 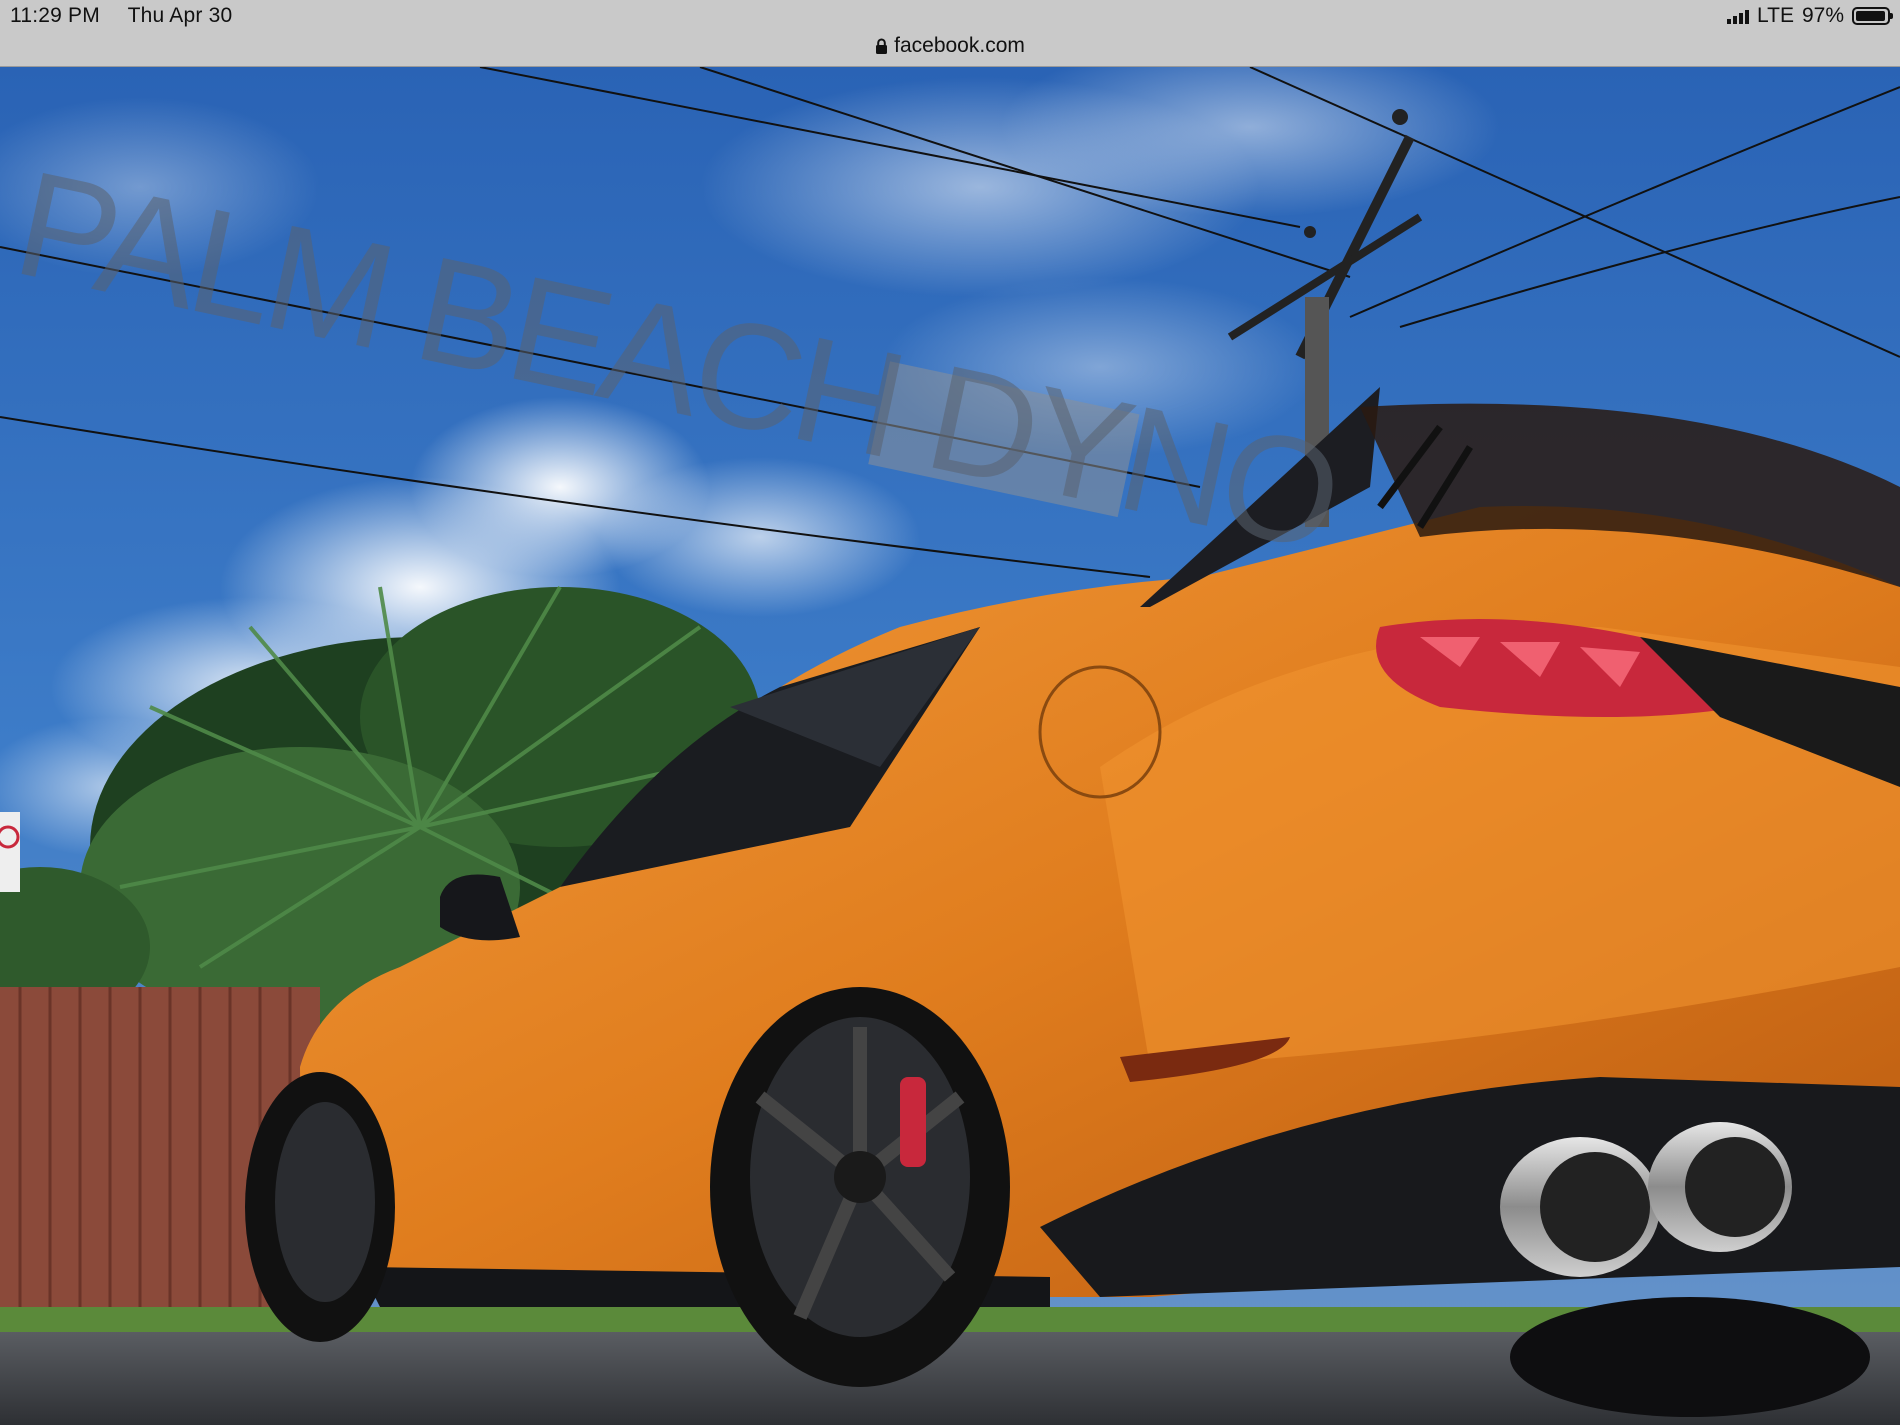 What do you see at coordinates (950, 16) in the screenshot?
I see `status-bar: 11:29 PM Thu Apr 30 LTE 97%` at bounding box center [950, 16].